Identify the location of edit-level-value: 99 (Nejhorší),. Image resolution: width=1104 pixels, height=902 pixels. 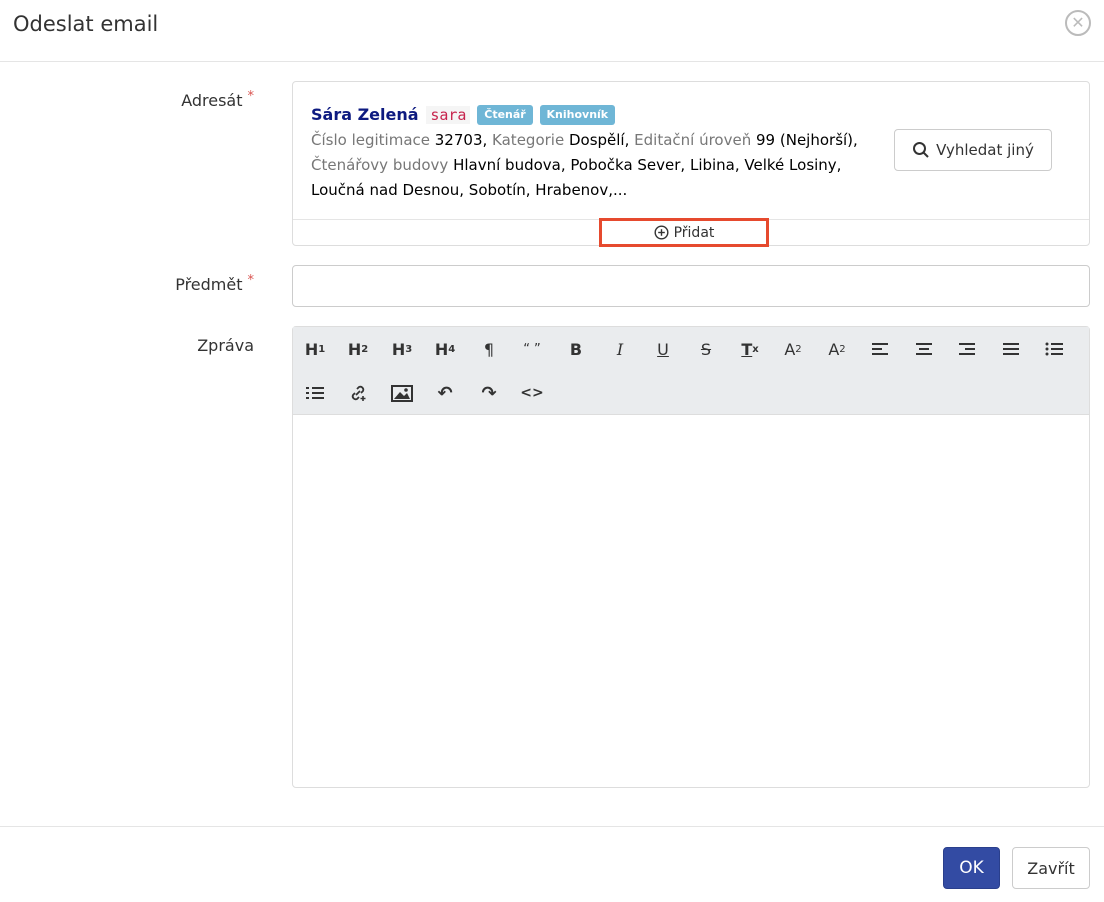
(807, 140).